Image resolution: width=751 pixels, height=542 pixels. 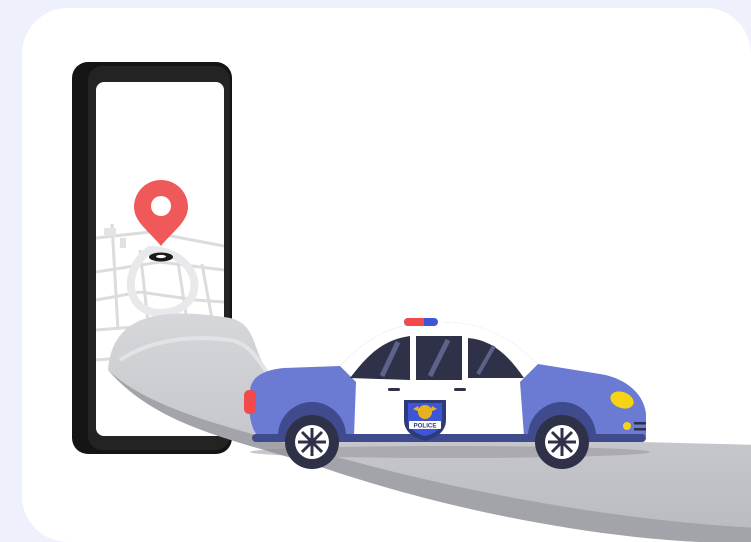 I want to click on front-wheel, so click(x=562, y=442).